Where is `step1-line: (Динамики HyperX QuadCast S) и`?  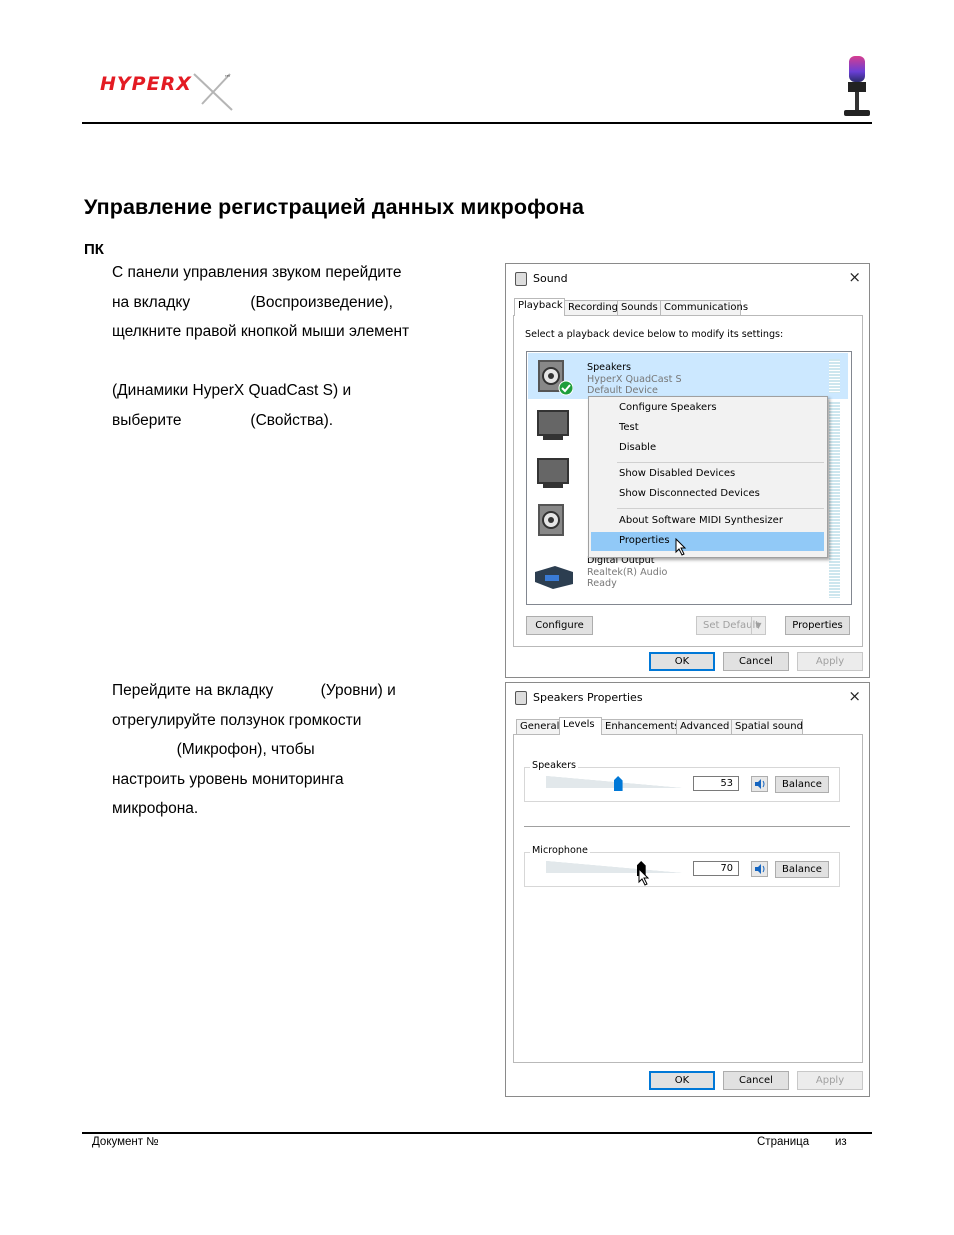
step1-line: (Динамики HyperX QuadCast S) и is located at coordinates (232, 391).